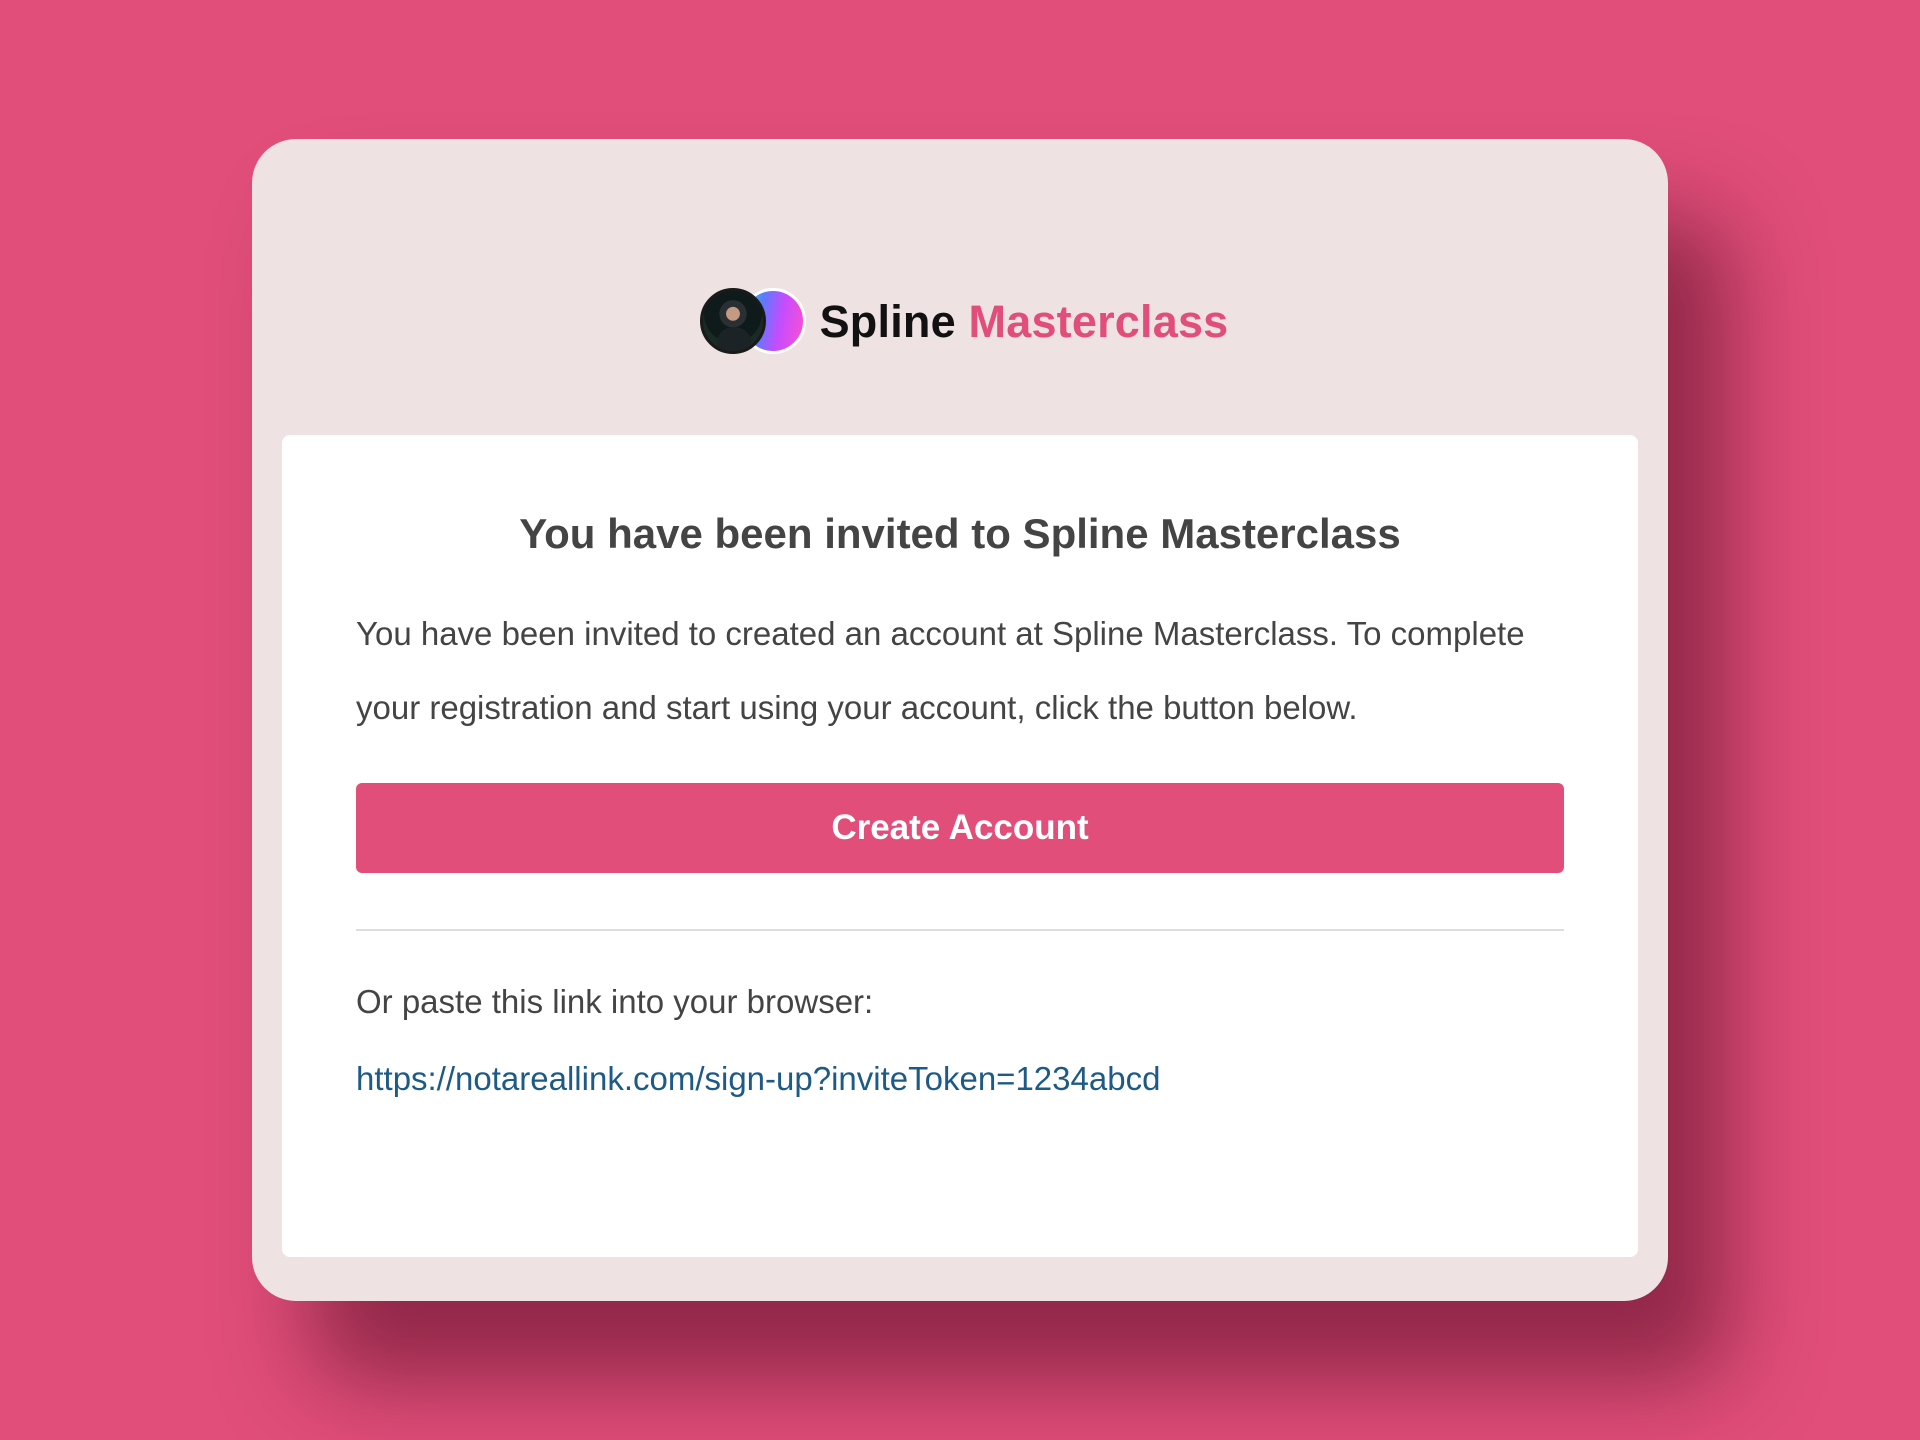 The width and height of the screenshot is (1920, 1440). I want to click on brand-header: Spline Masterclass, so click(960, 322).